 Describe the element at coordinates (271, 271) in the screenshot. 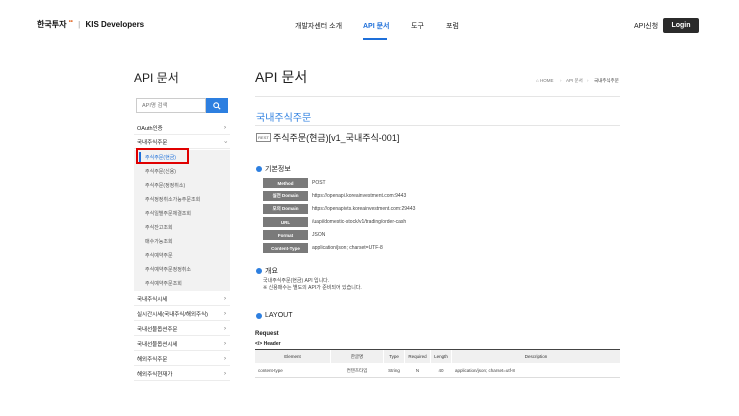

I see `overview-title: 개요` at that location.